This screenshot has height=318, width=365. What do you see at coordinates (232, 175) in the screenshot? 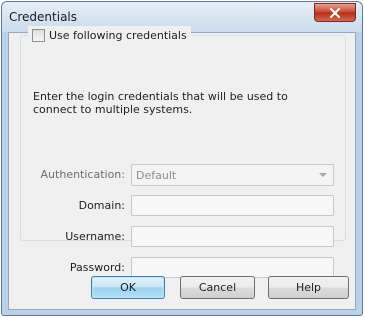
I see `authentication-select: Default` at bounding box center [232, 175].